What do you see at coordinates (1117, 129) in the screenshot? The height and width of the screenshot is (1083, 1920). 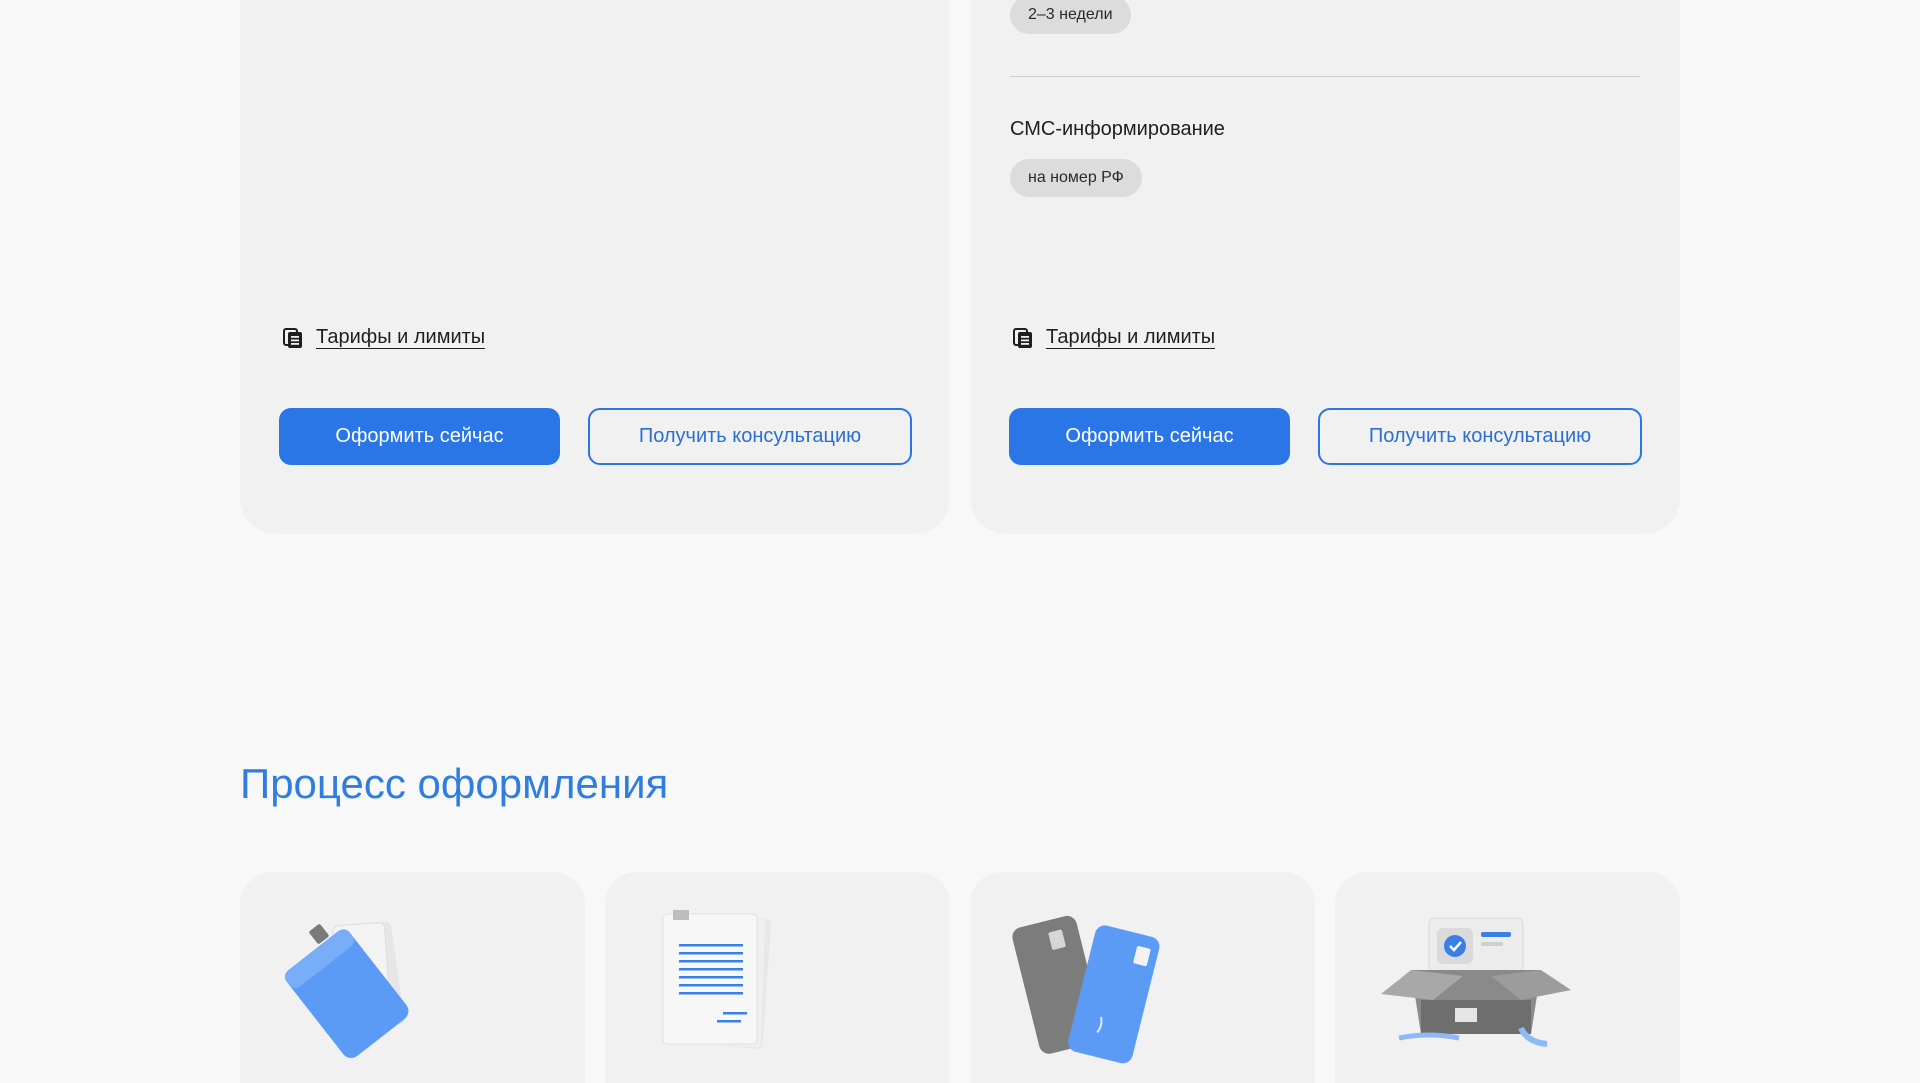 I see `sms-feature-title: СМС-информирование` at bounding box center [1117, 129].